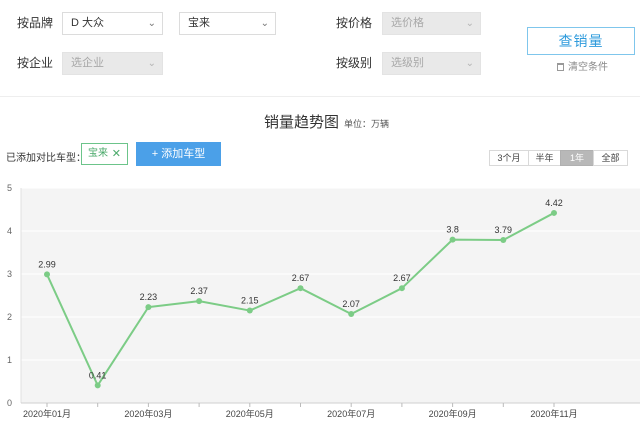 The width and height of the screenshot is (640, 427). I want to click on section-divider, so click(320, 96).